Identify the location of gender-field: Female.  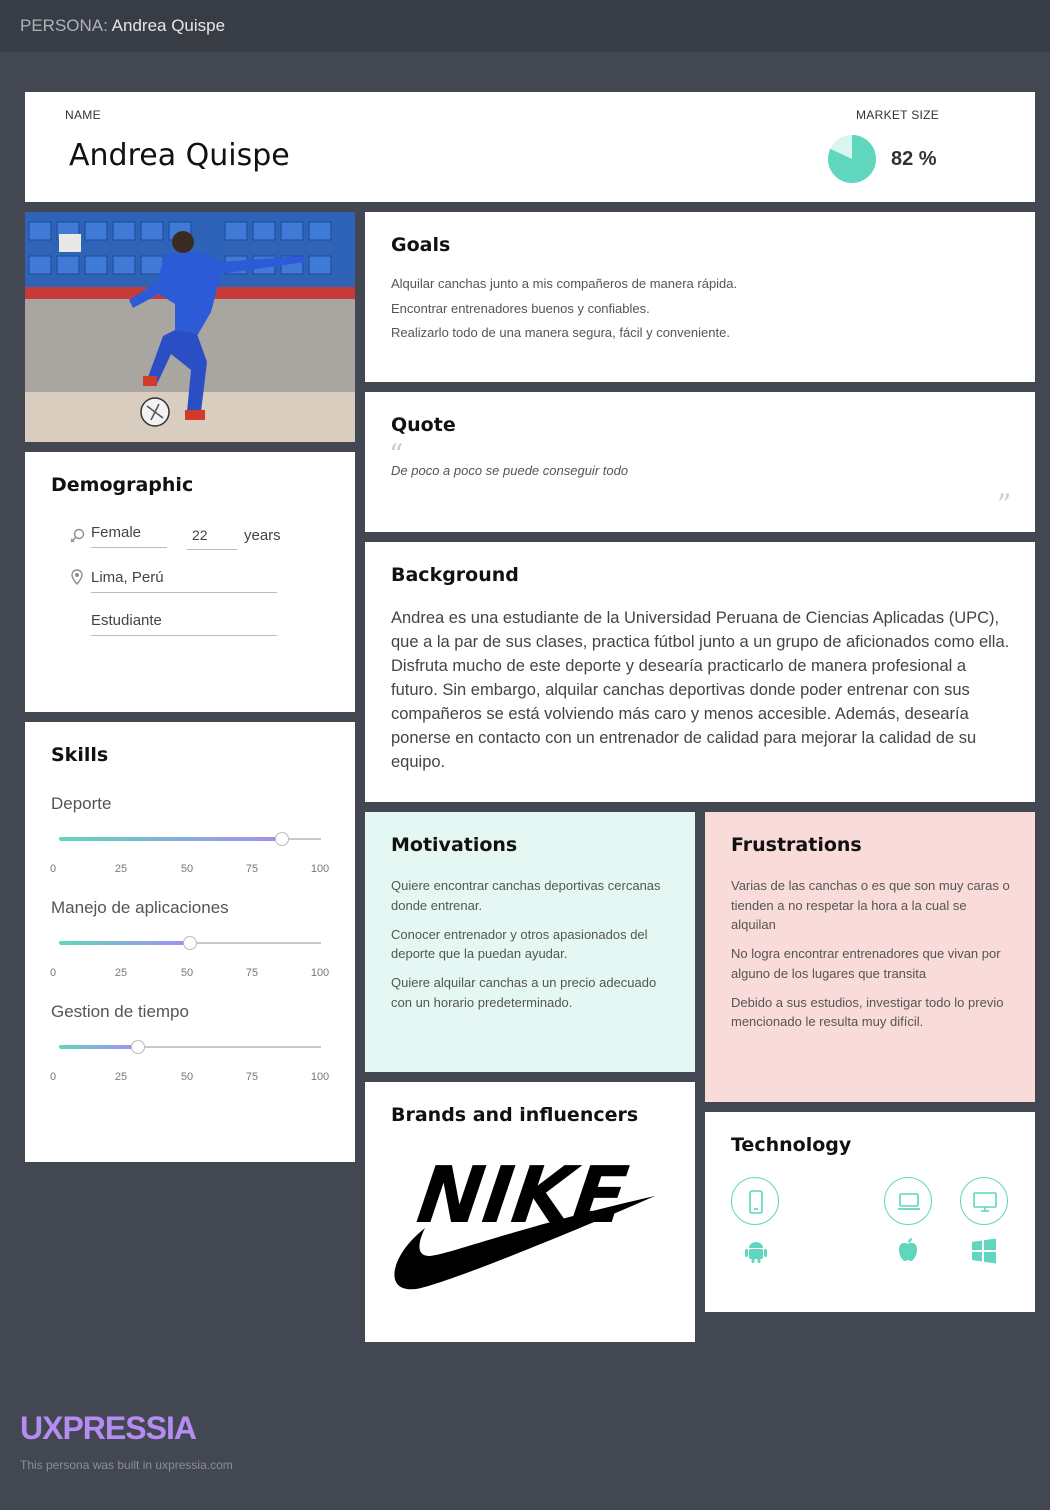
(129, 536).